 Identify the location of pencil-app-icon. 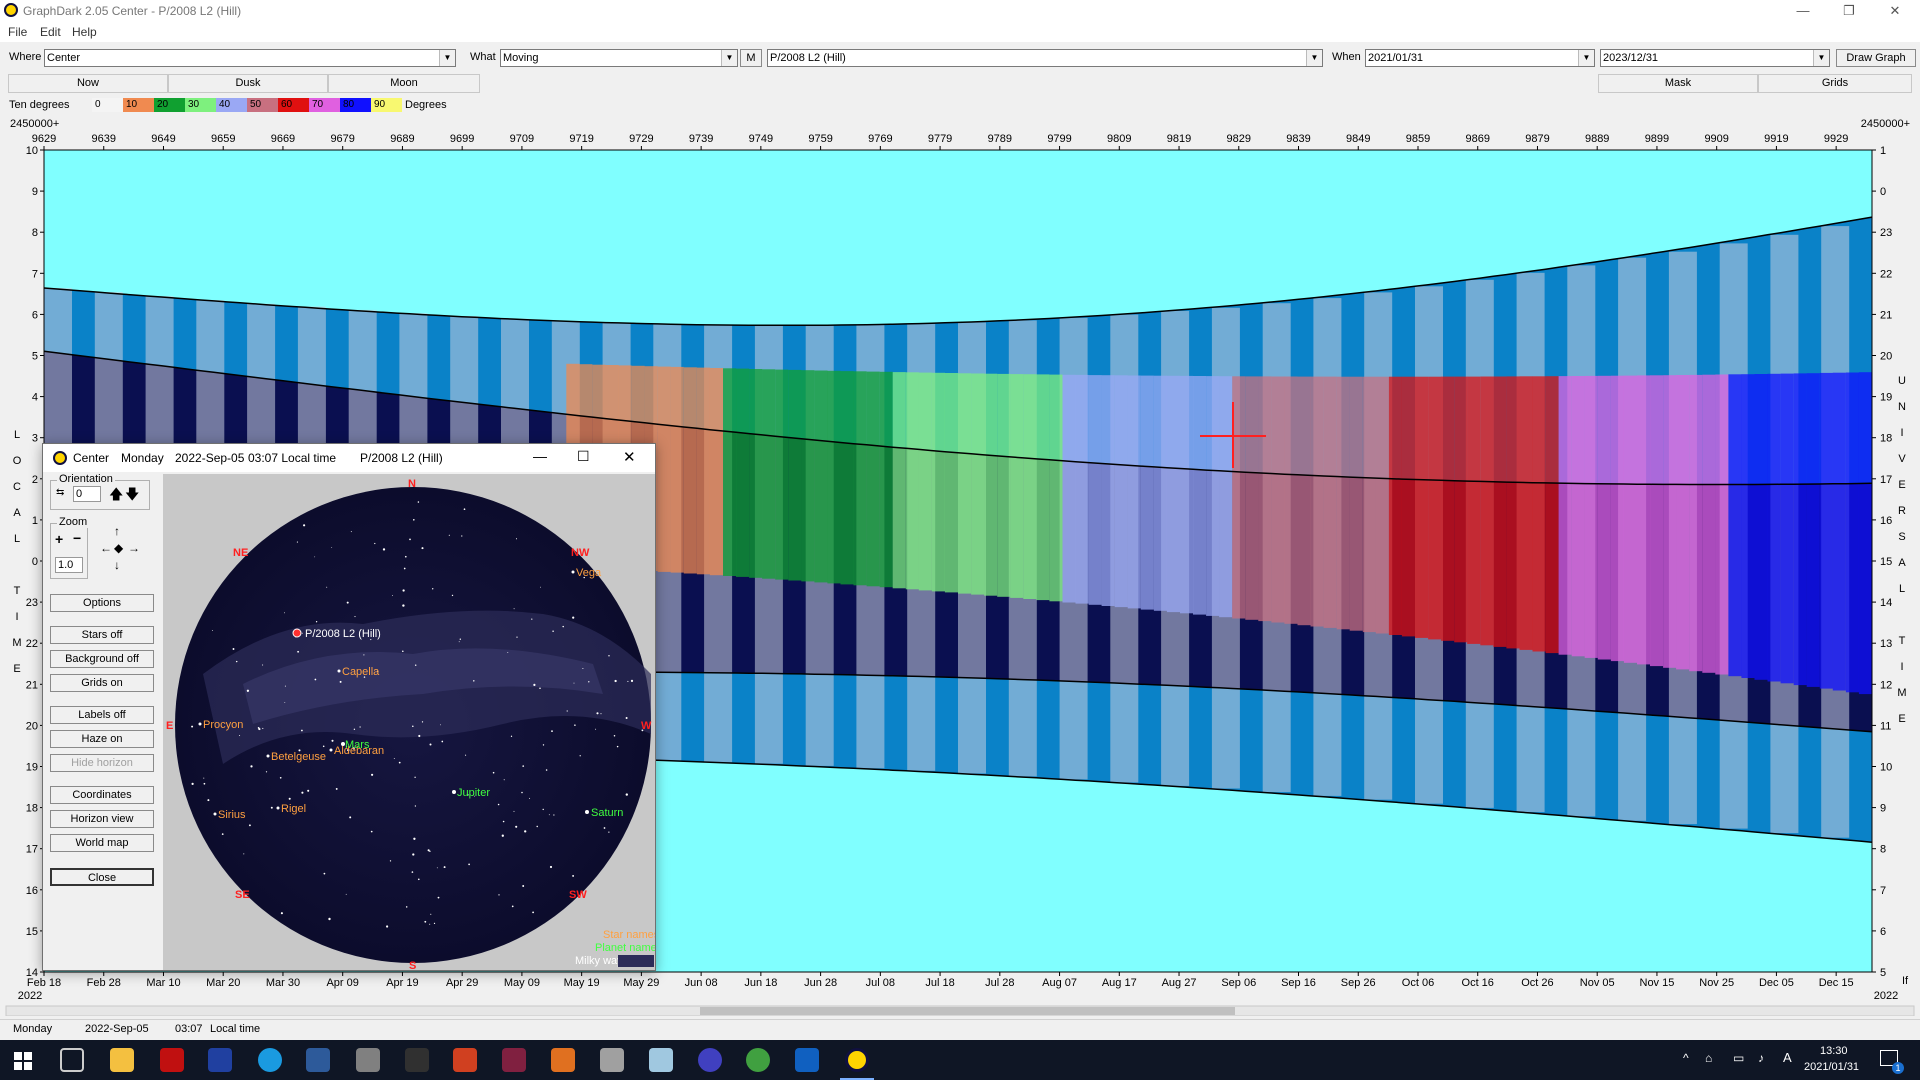
(563, 1060).